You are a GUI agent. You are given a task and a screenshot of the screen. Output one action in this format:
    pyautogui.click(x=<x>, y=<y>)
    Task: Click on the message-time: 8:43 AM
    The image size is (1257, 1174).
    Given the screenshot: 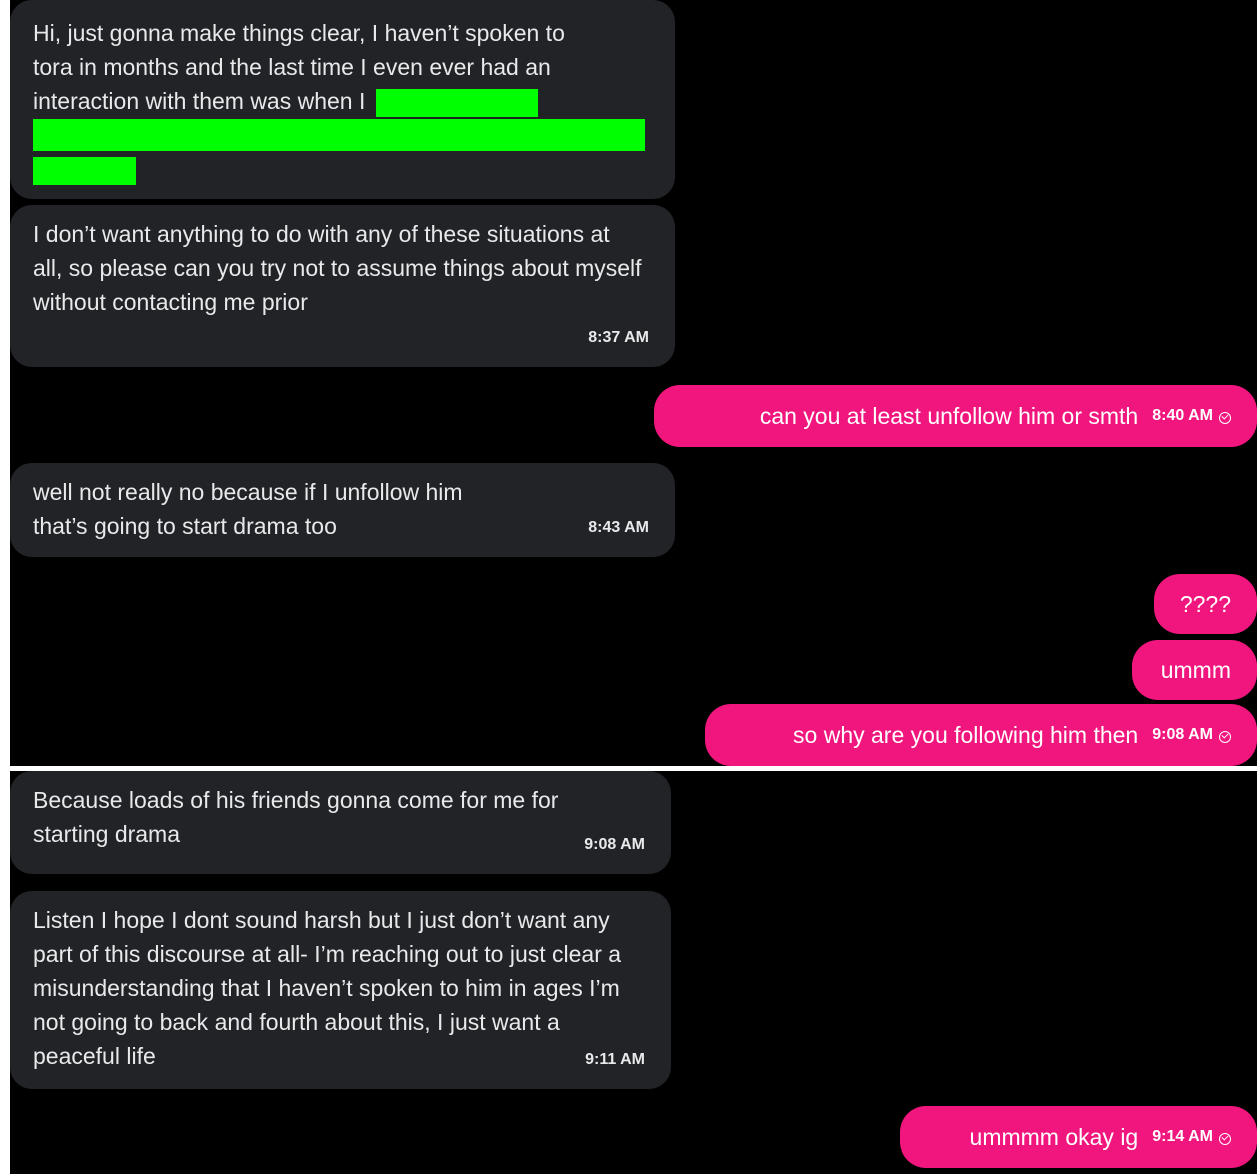 What is the action you would take?
    pyautogui.click(x=618, y=527)
    